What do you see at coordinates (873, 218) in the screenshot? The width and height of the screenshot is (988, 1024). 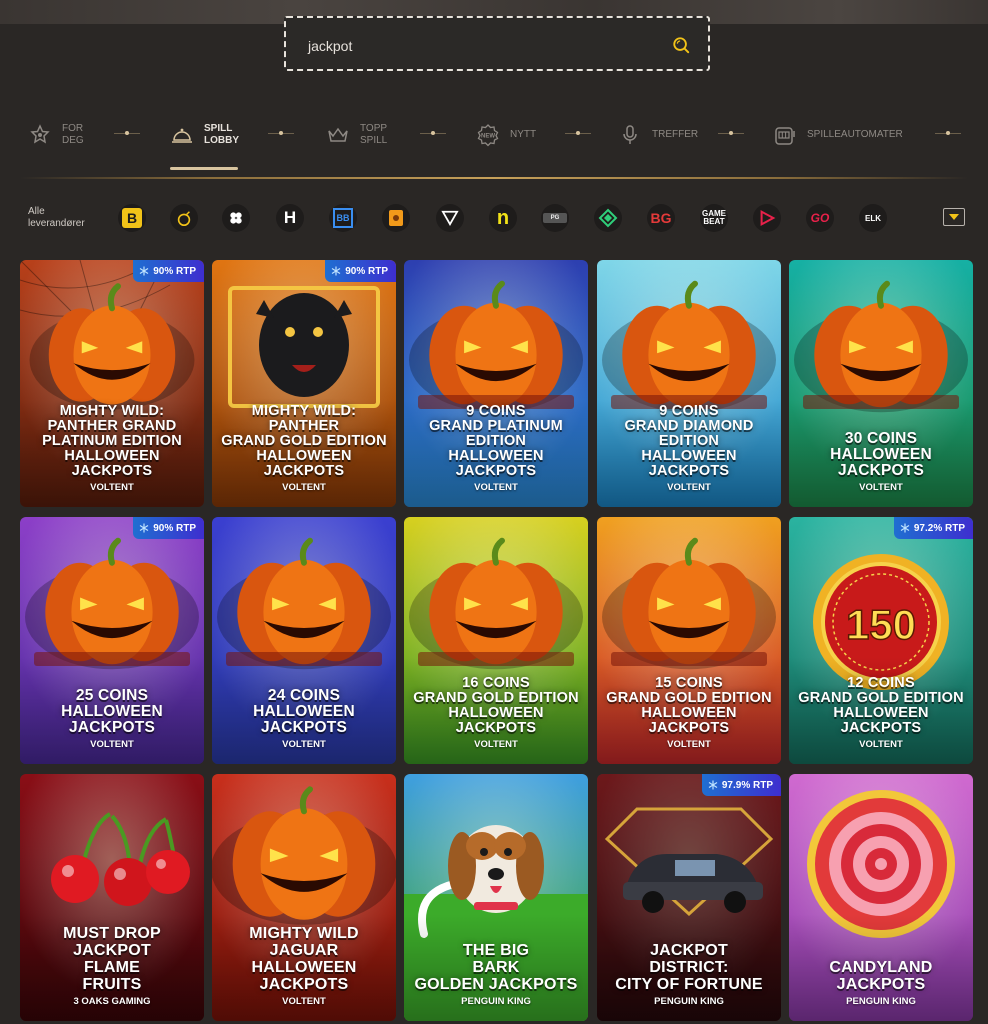 I see `provider-logo-14: ELK` at bounding box center [873, 218].